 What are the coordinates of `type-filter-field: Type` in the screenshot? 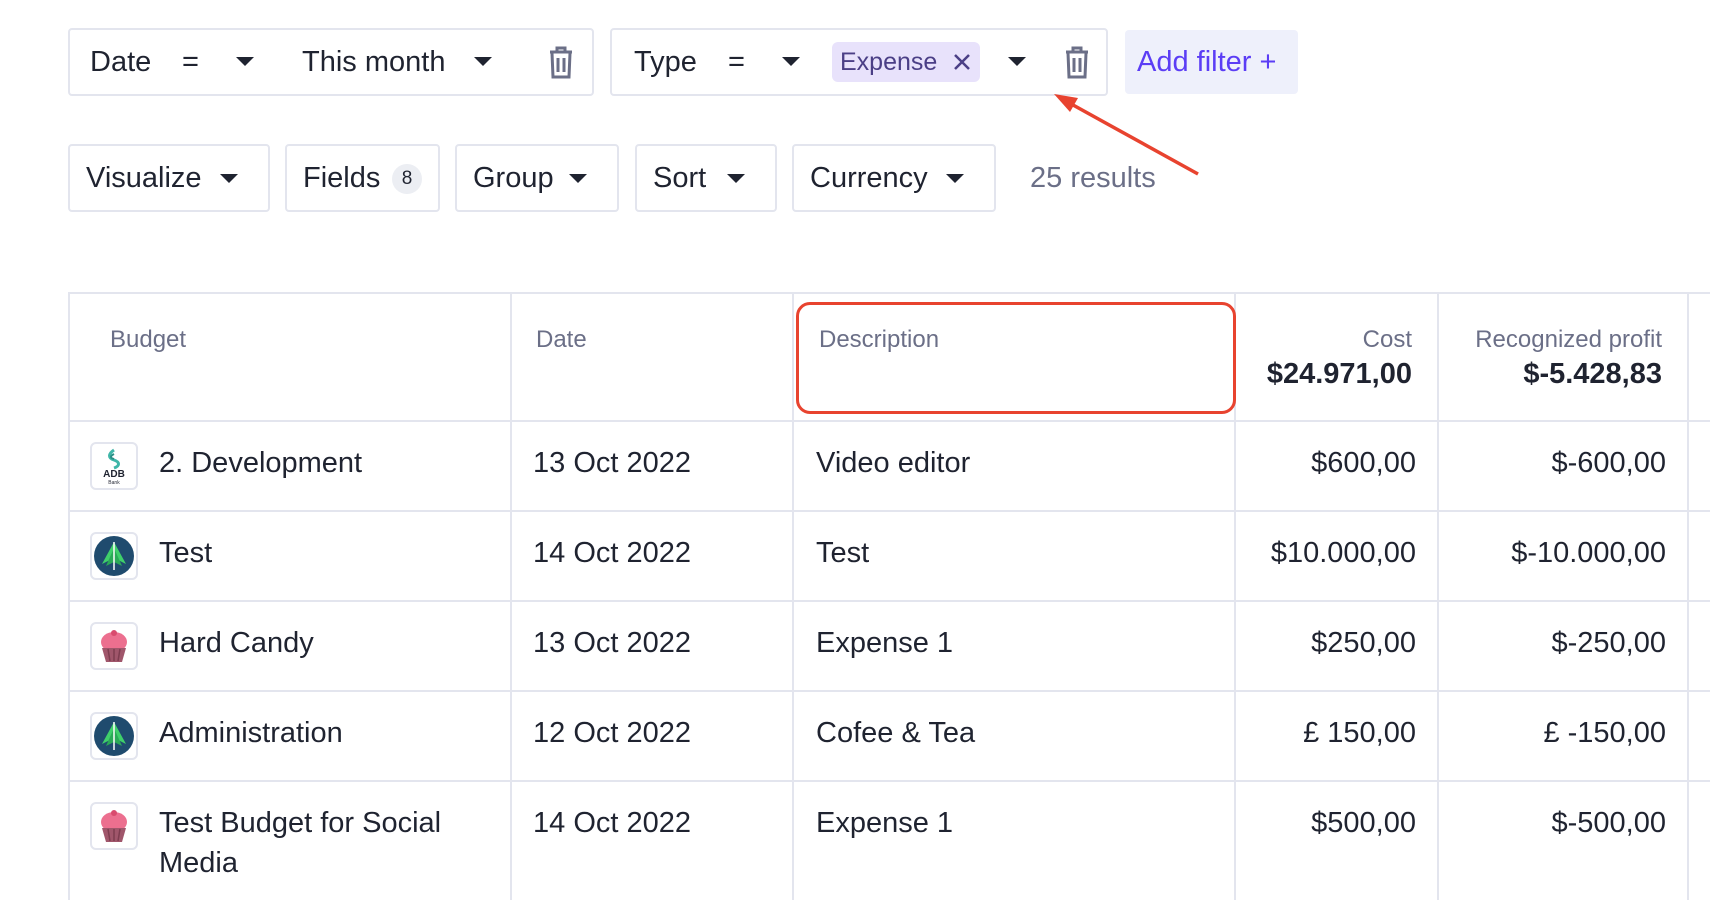 It's located at (665, 62).